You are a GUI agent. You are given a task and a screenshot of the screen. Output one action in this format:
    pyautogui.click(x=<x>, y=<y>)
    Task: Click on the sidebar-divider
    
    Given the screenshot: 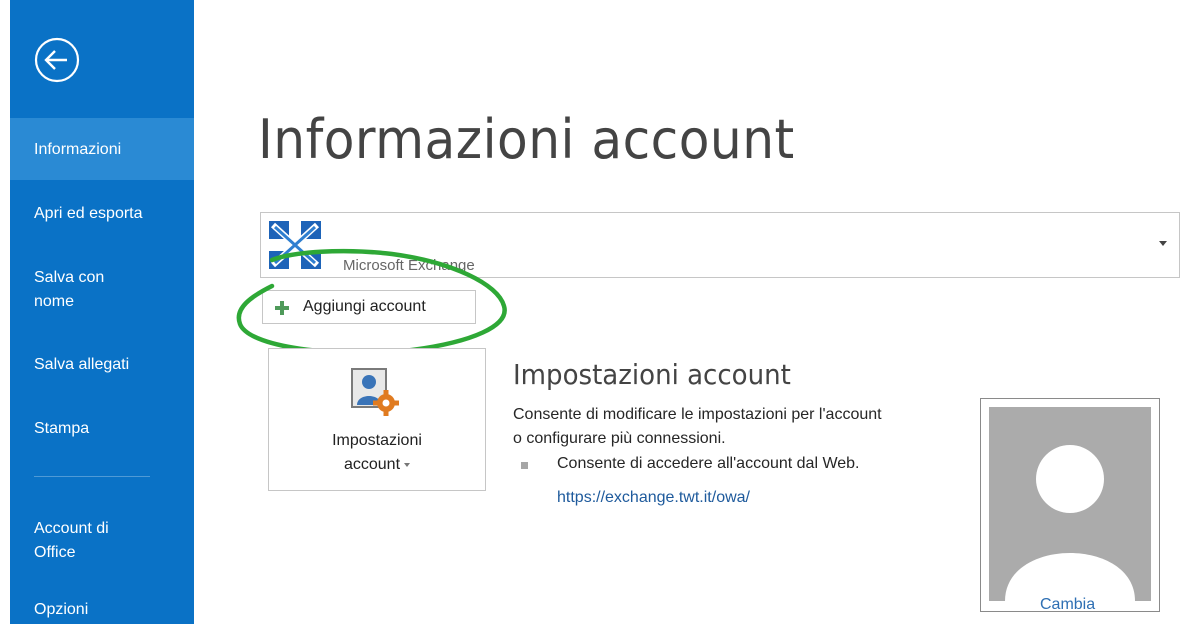 What is the action you would take?
    pyautogui.click(x=92, y=476)
    